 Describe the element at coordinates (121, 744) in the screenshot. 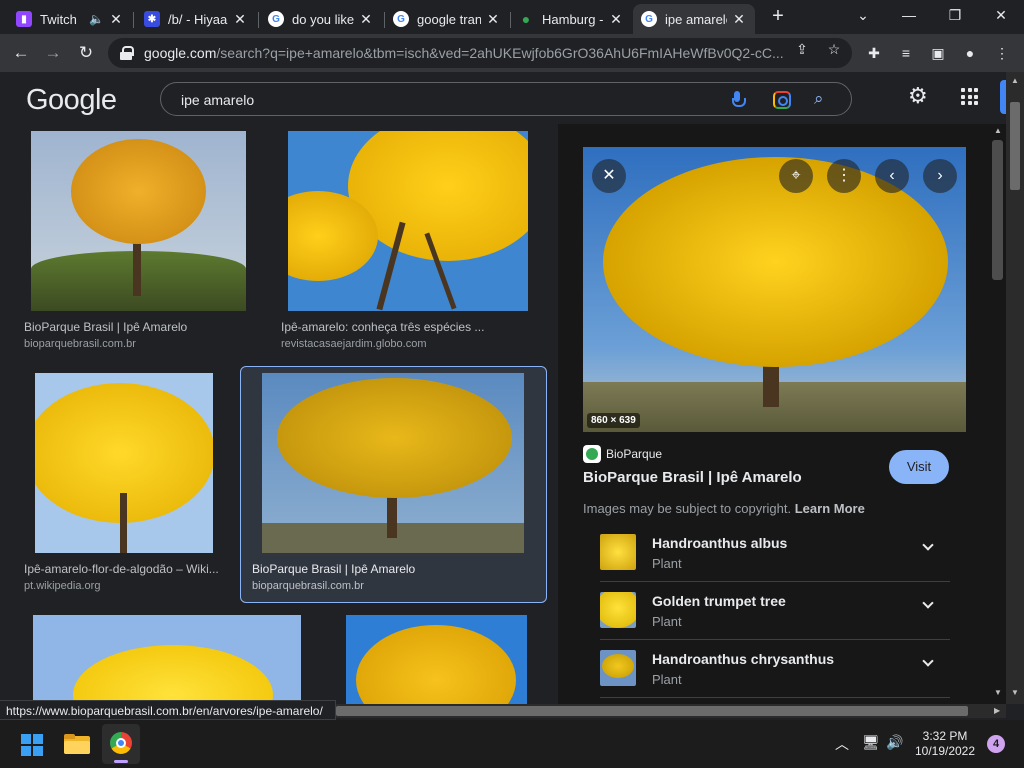

I see `chrome-taskbar-button` at that location.